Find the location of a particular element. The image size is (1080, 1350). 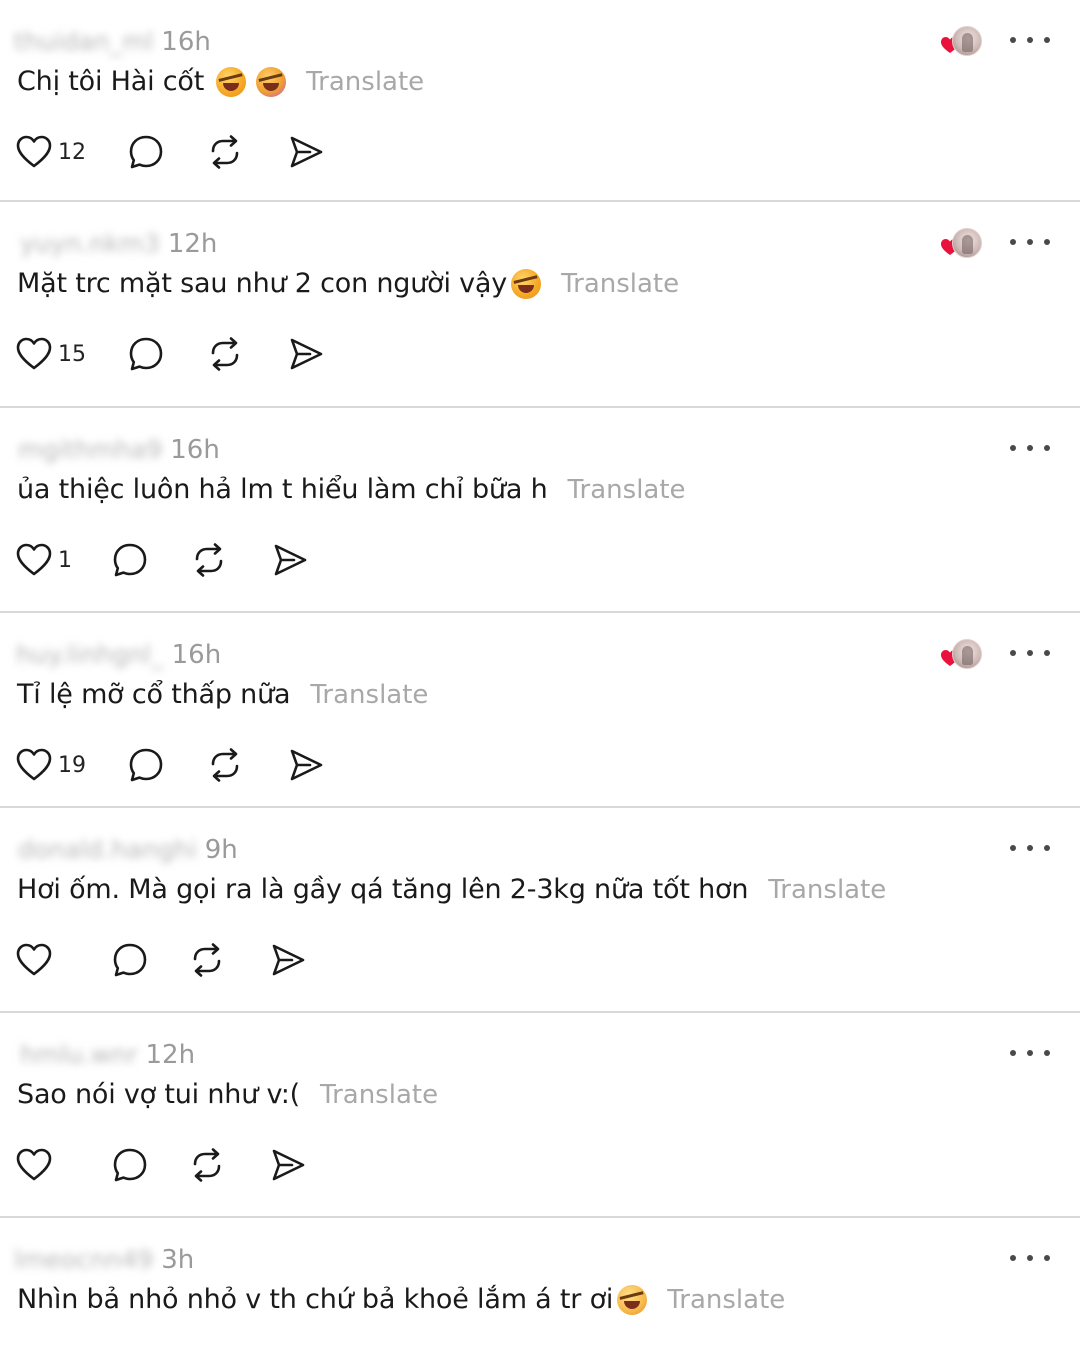

reply-actions: 19 is located at coordinates (170, 765).